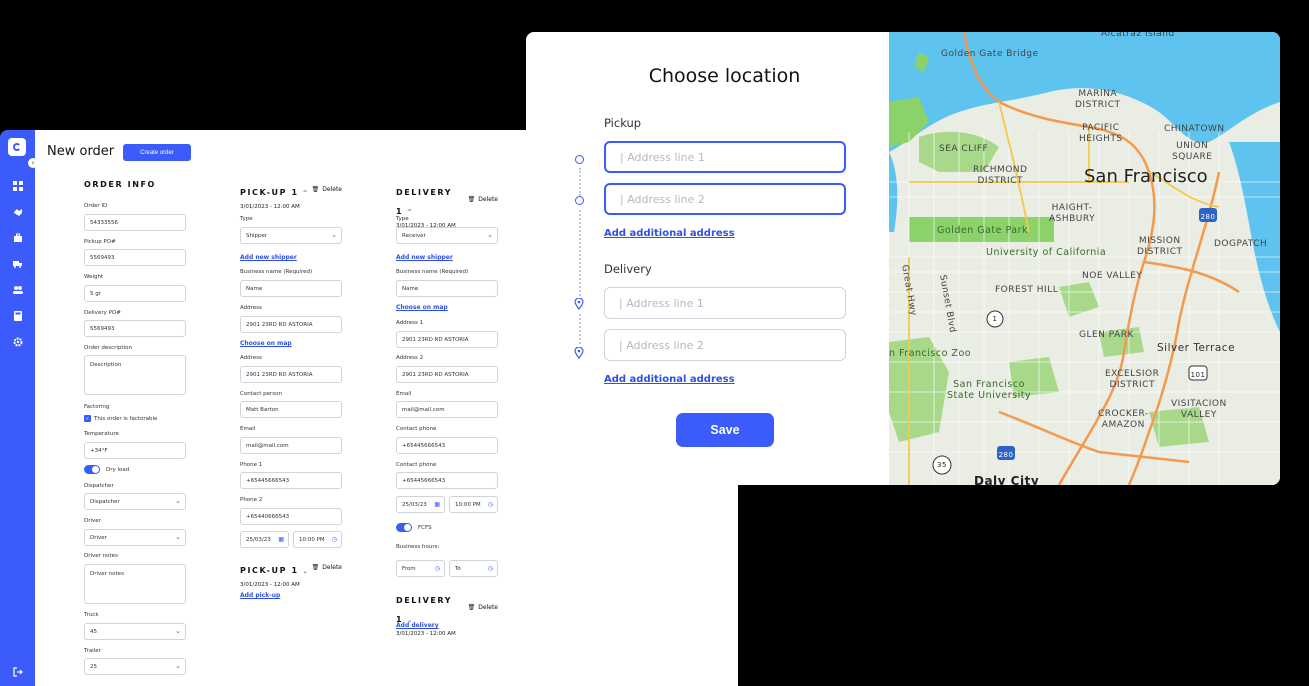  Describe the element at coordinates (17, 341) in the screenshot. I see `gear-icon` at that location.